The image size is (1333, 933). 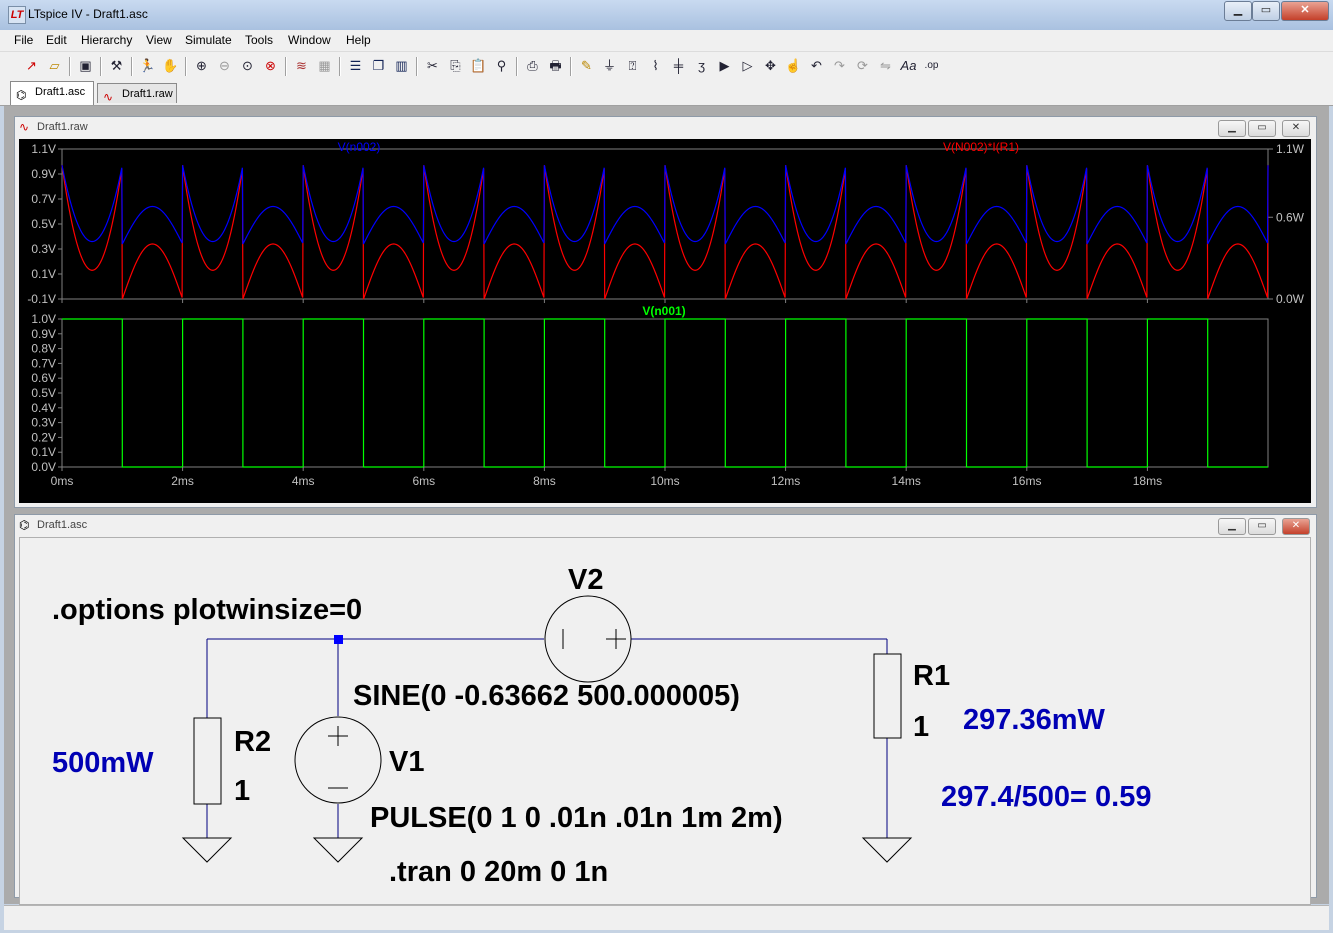 I want to click on cut-icon: ✂, so click(x=432, y=66).